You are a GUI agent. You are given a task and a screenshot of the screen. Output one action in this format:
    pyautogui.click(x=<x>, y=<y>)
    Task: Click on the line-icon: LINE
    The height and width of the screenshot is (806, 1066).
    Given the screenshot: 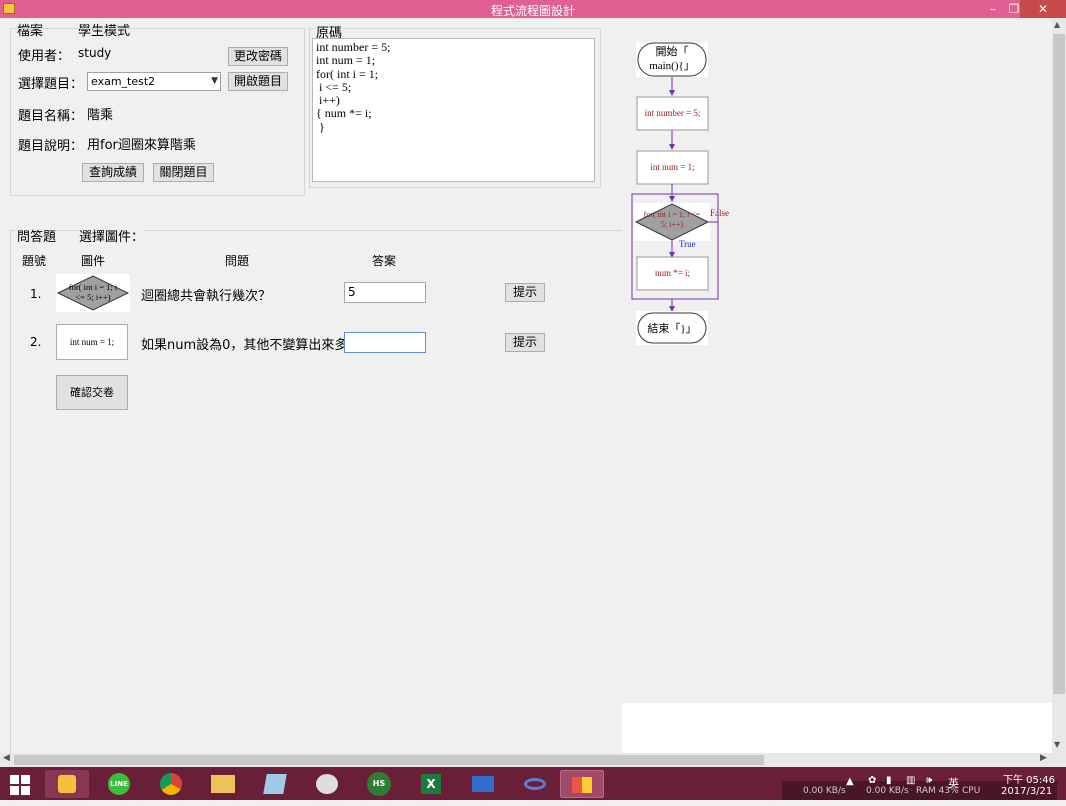 What is the action you would take?
    pyautogui.click(x=119, y=784)
    